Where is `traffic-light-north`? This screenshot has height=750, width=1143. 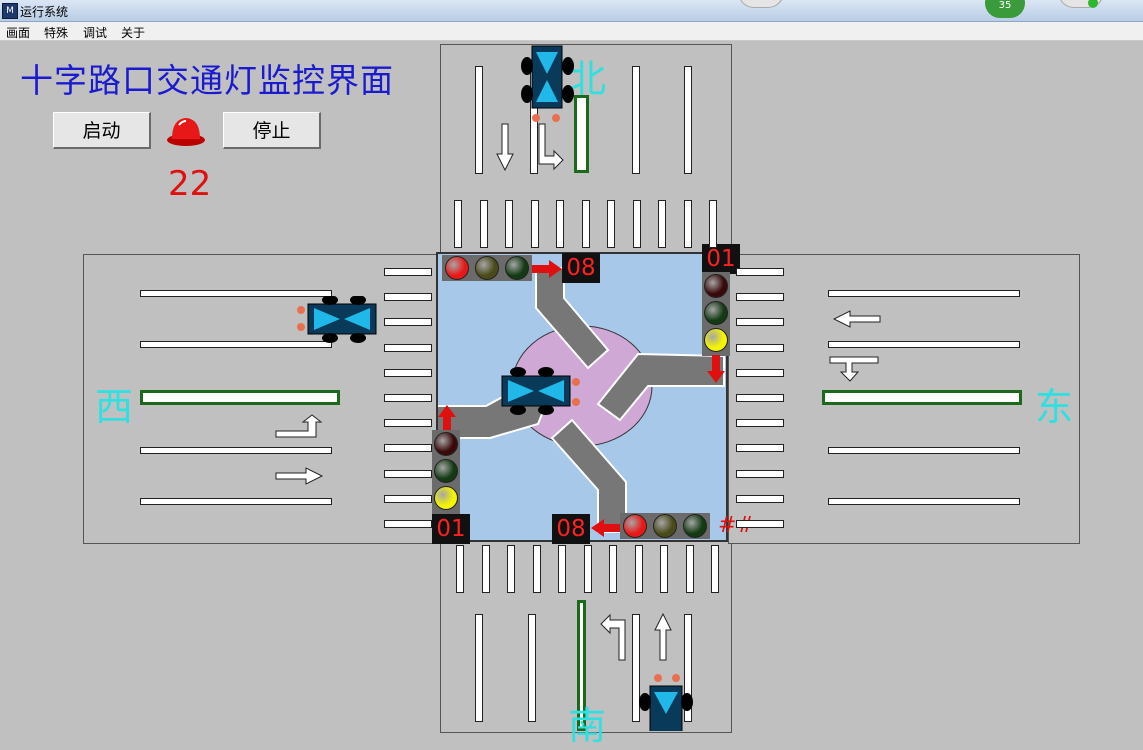 traffic-light-north is located at coordinates (487, 268).